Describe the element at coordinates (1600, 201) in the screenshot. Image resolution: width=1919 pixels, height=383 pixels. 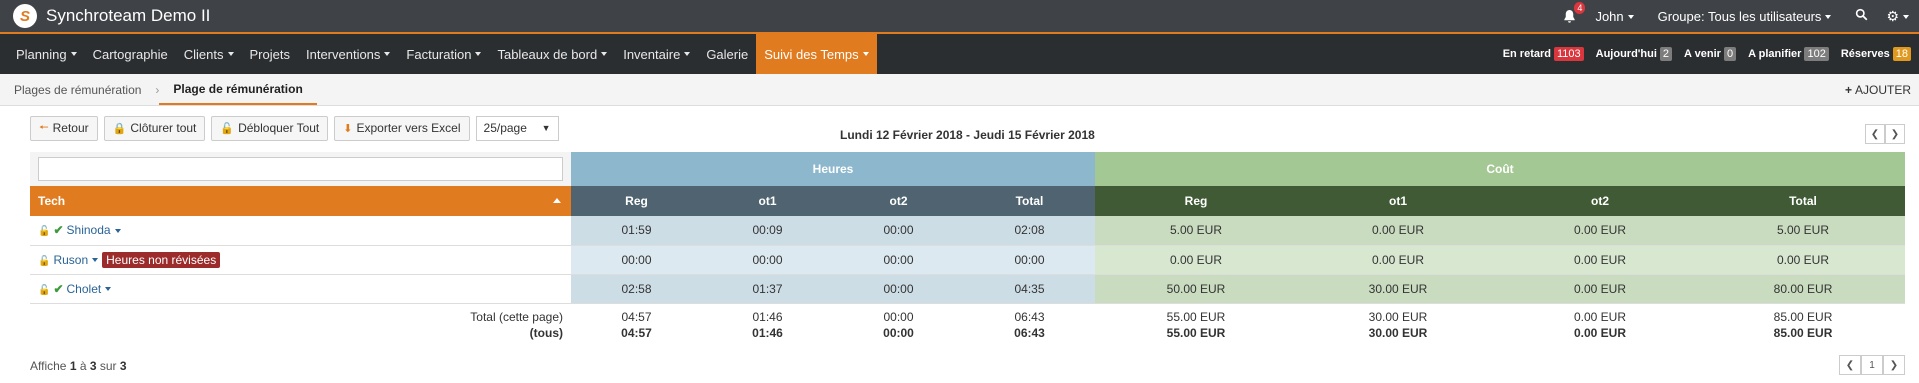
I see `column-header-cost-ot2: ot2` at that location.